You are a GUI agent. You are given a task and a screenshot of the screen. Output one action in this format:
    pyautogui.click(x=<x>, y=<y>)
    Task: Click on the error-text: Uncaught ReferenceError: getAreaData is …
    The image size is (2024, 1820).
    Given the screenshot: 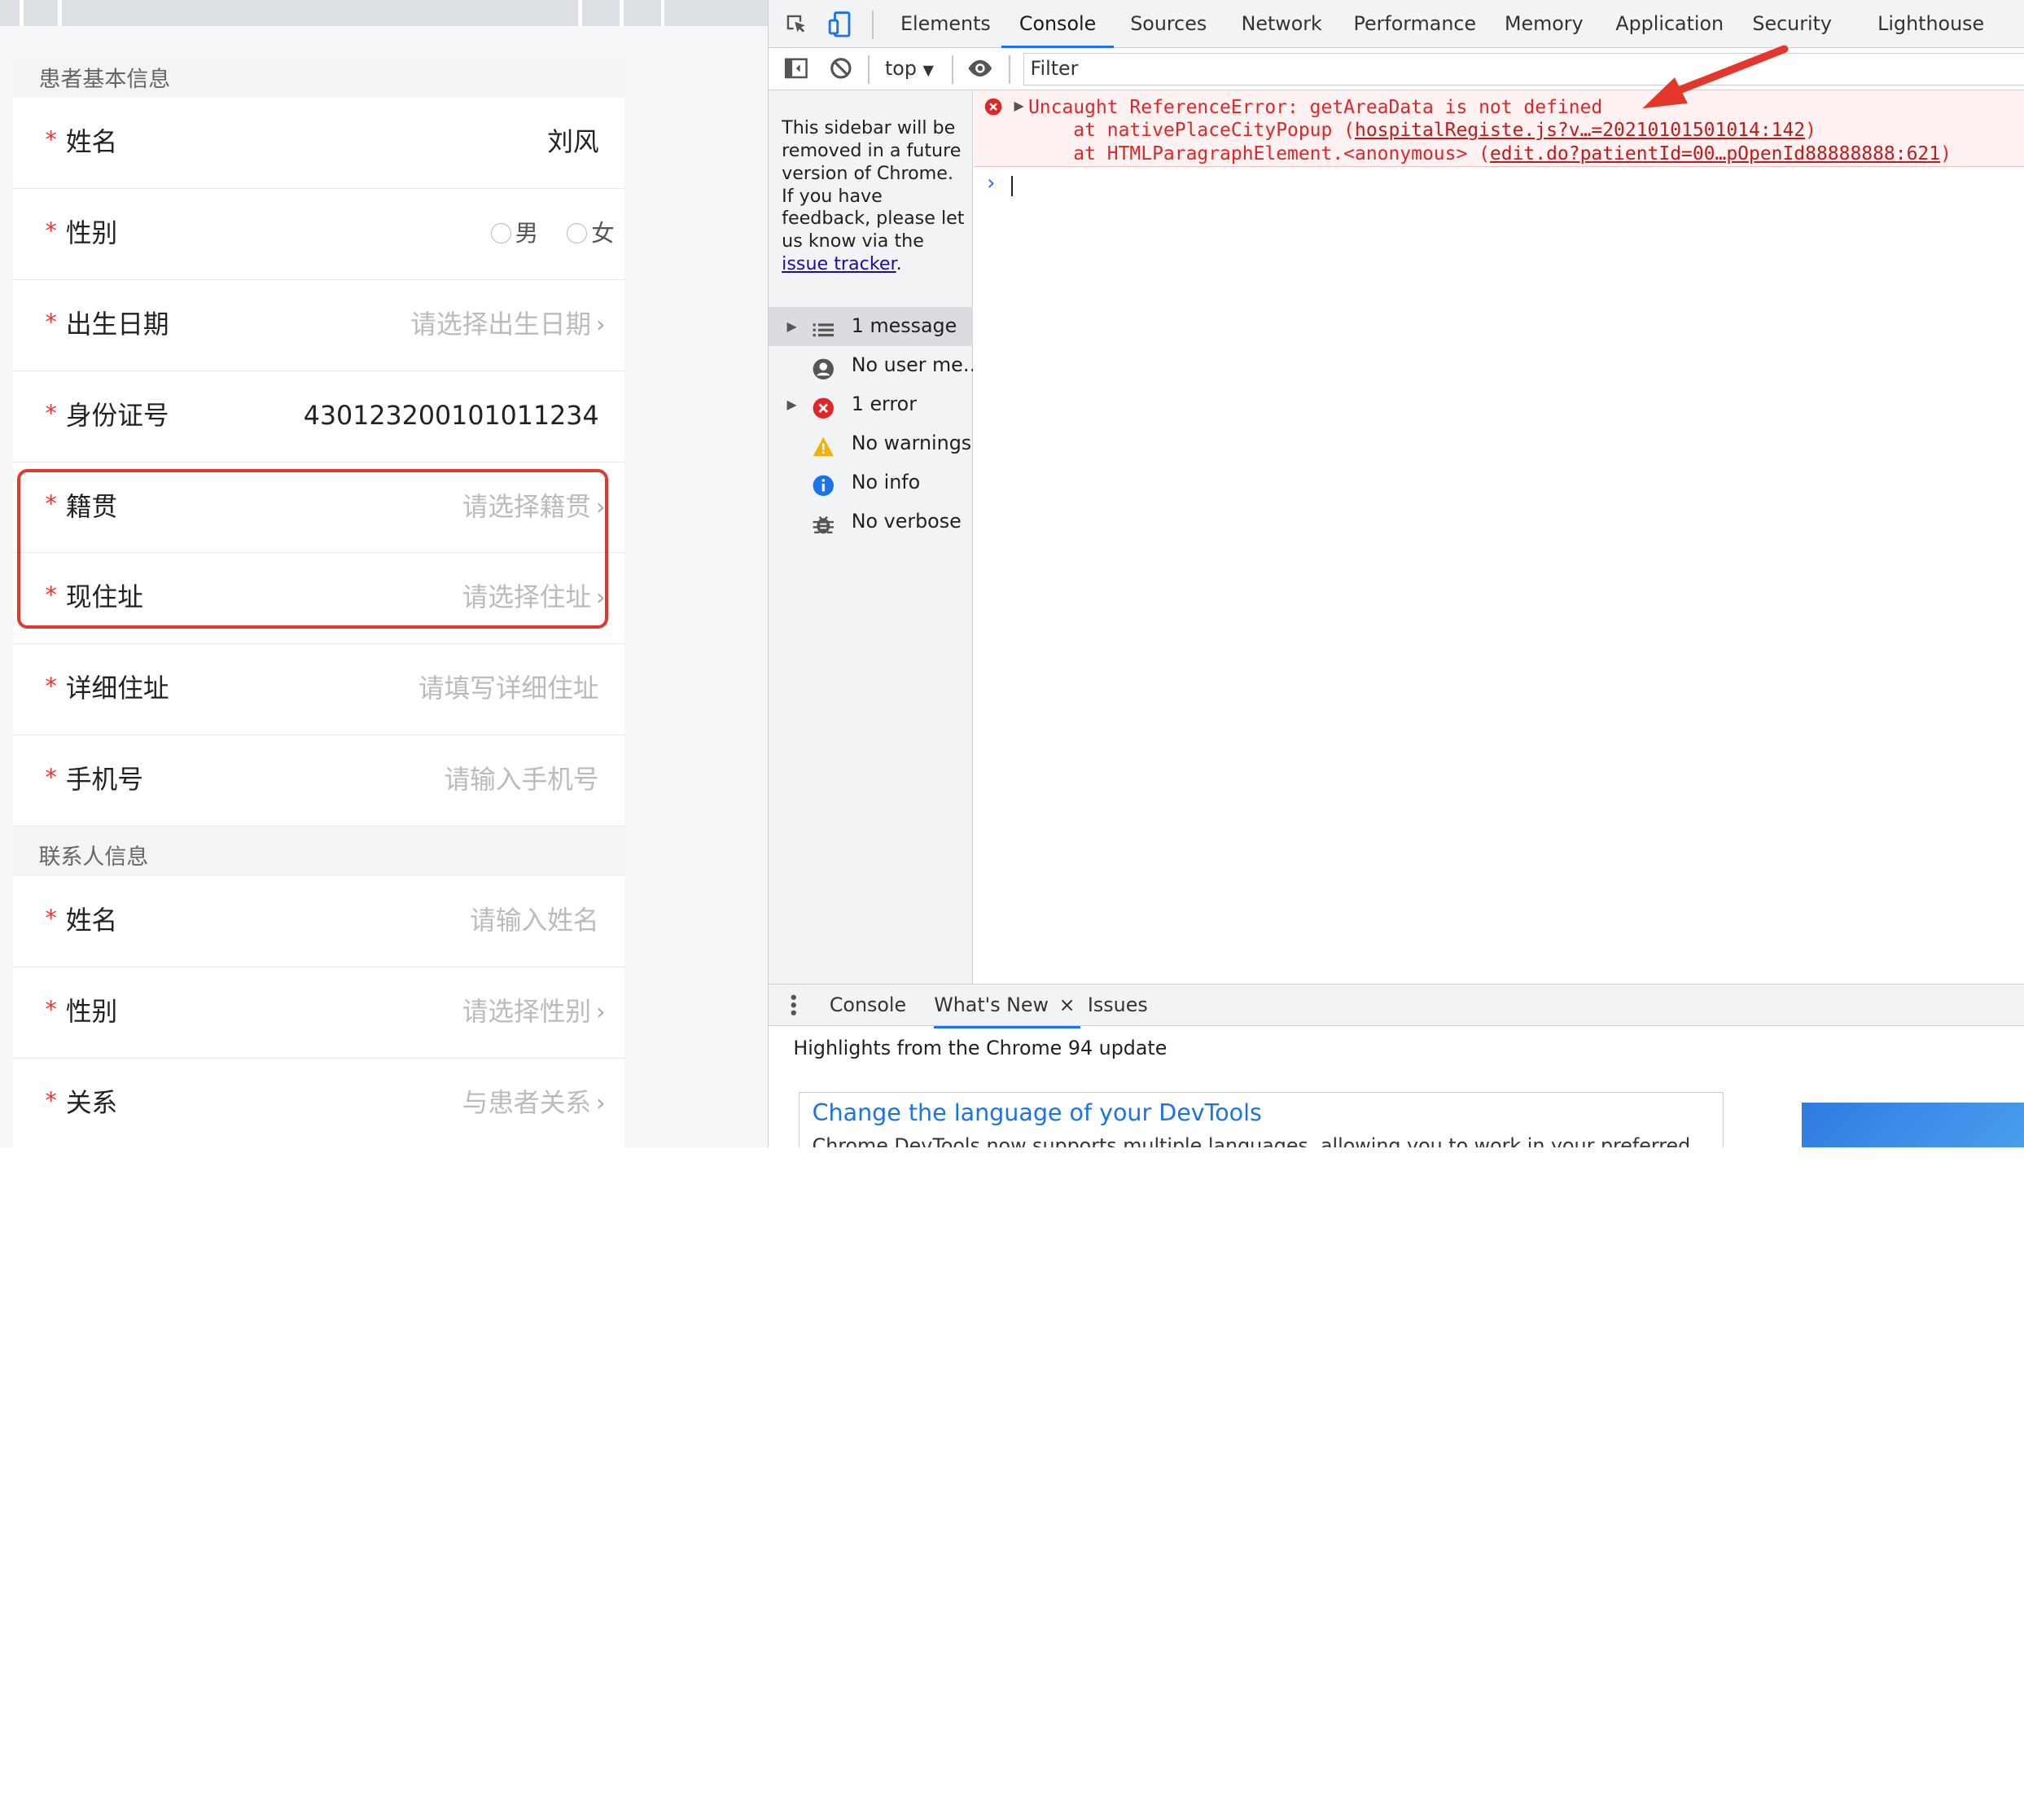 What is the action you would take?
    pyautogui.click(x=1315, y=107)
    